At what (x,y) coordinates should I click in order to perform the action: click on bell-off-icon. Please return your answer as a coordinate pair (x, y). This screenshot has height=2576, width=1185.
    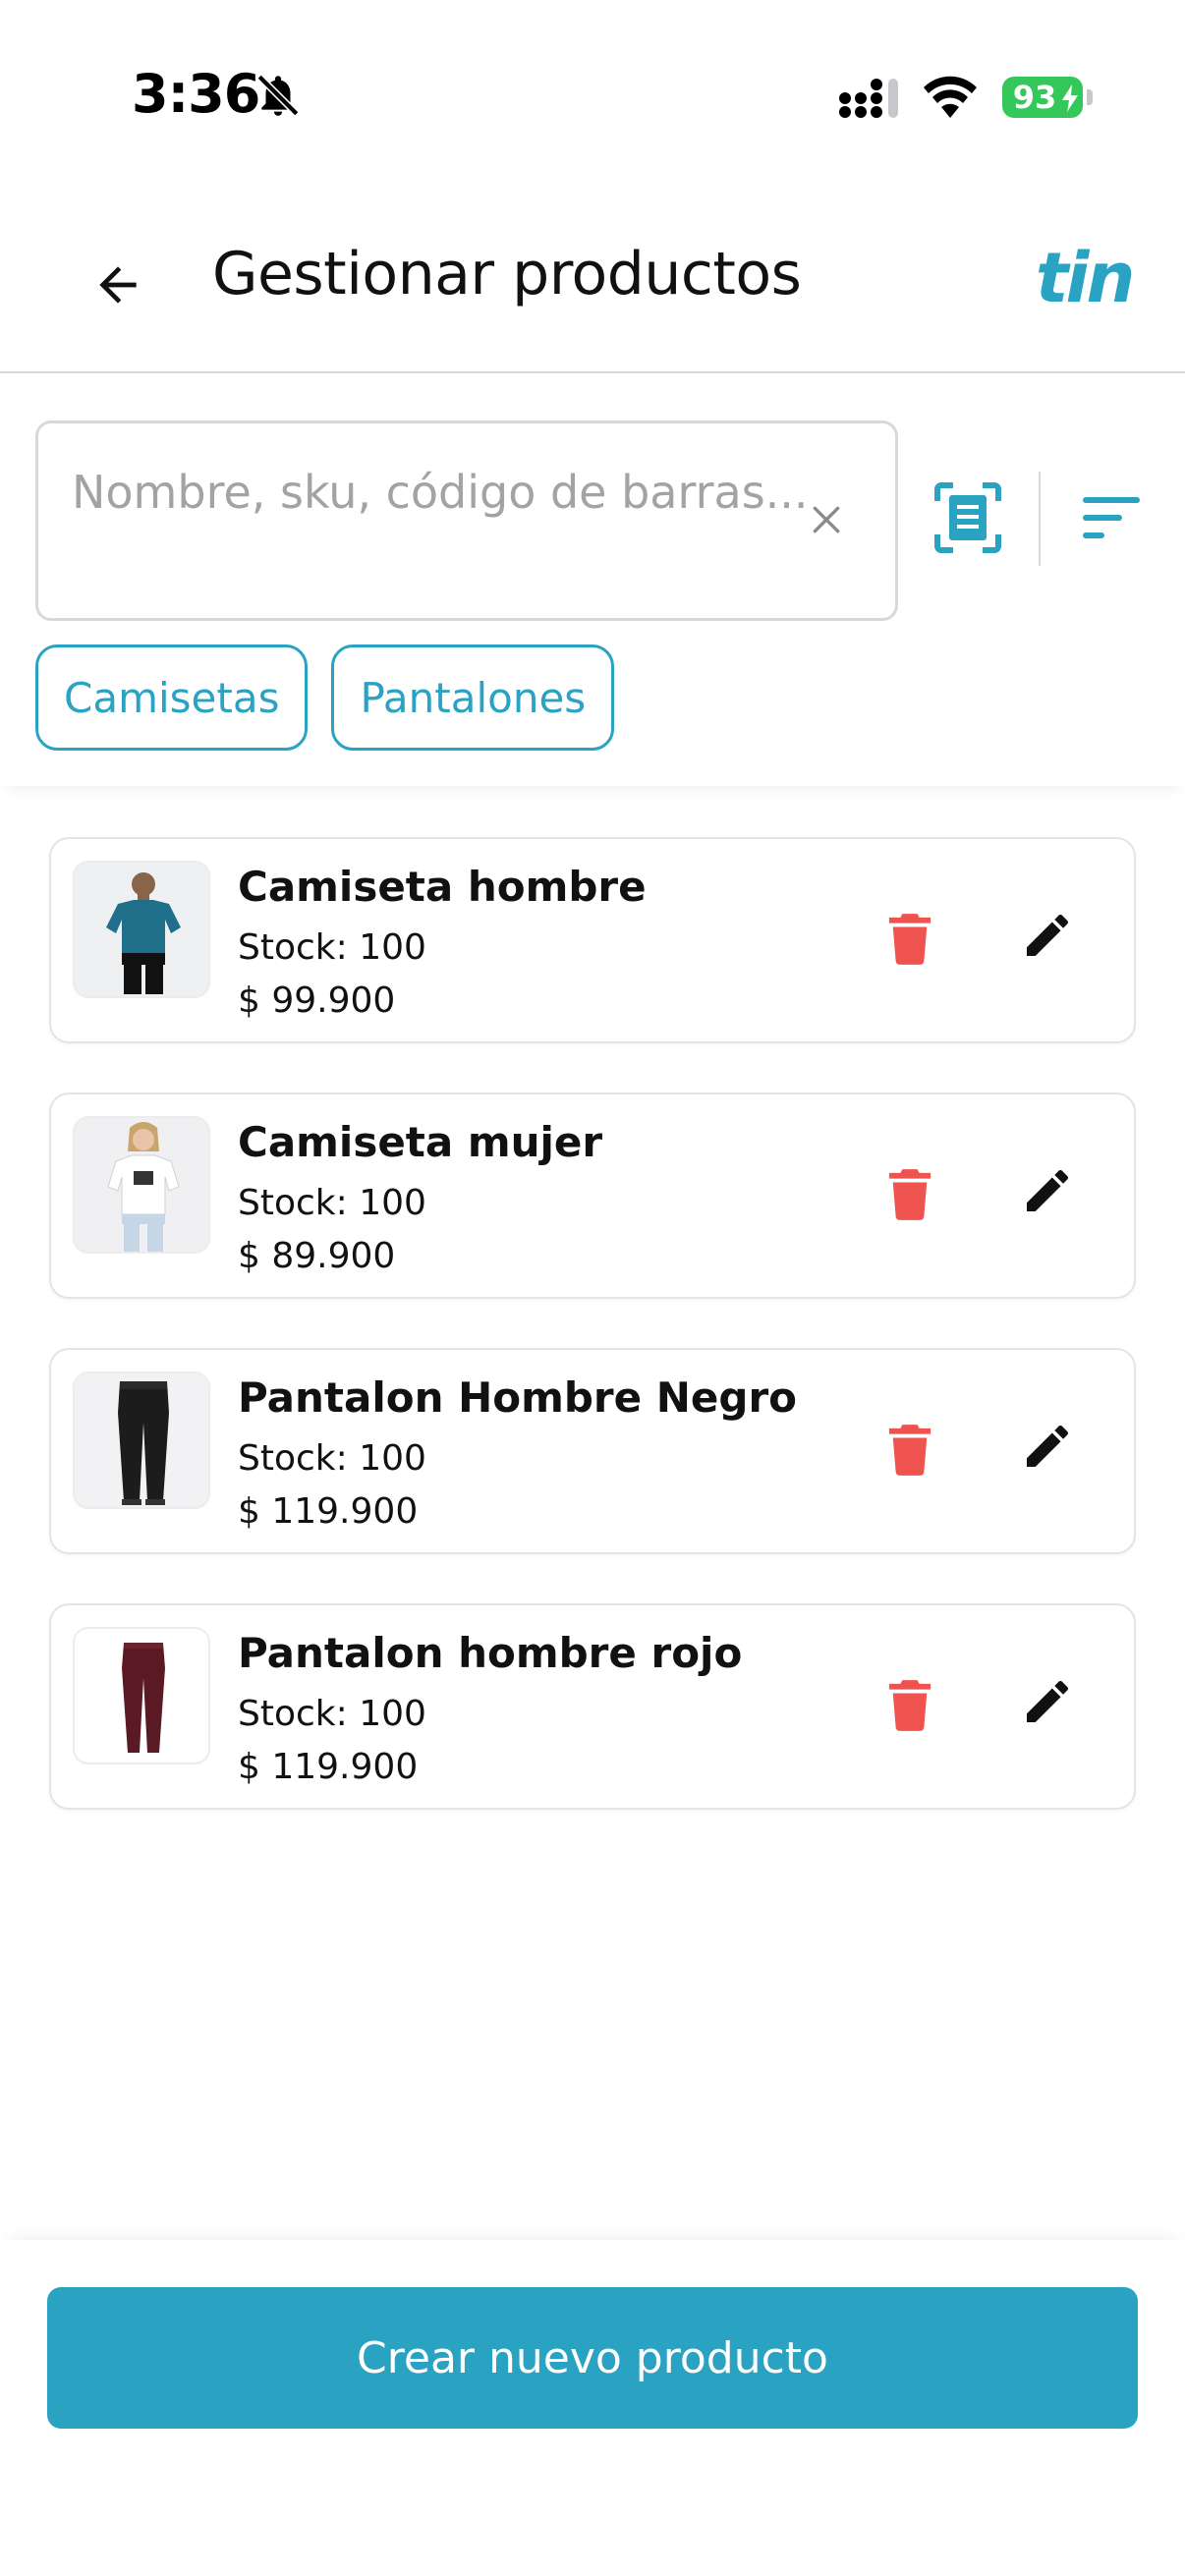
    Looking at the image, I should click on (278, 95).